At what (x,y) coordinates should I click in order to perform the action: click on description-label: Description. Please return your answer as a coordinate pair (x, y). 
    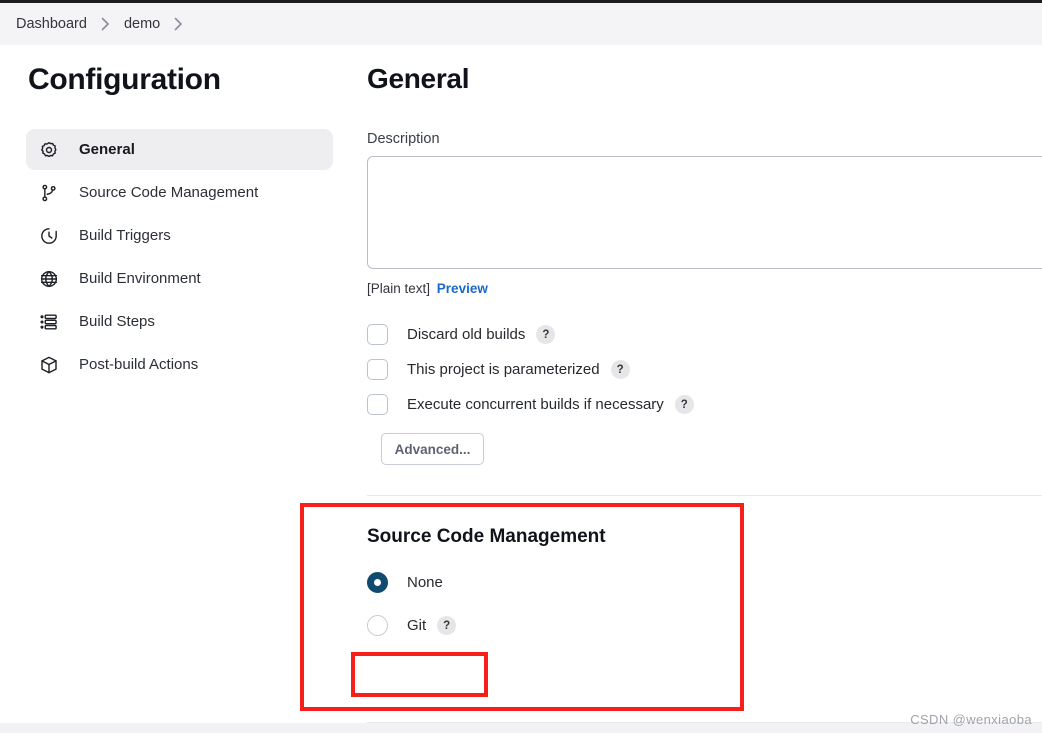
    Looking at the image, I should click on (403, 139).